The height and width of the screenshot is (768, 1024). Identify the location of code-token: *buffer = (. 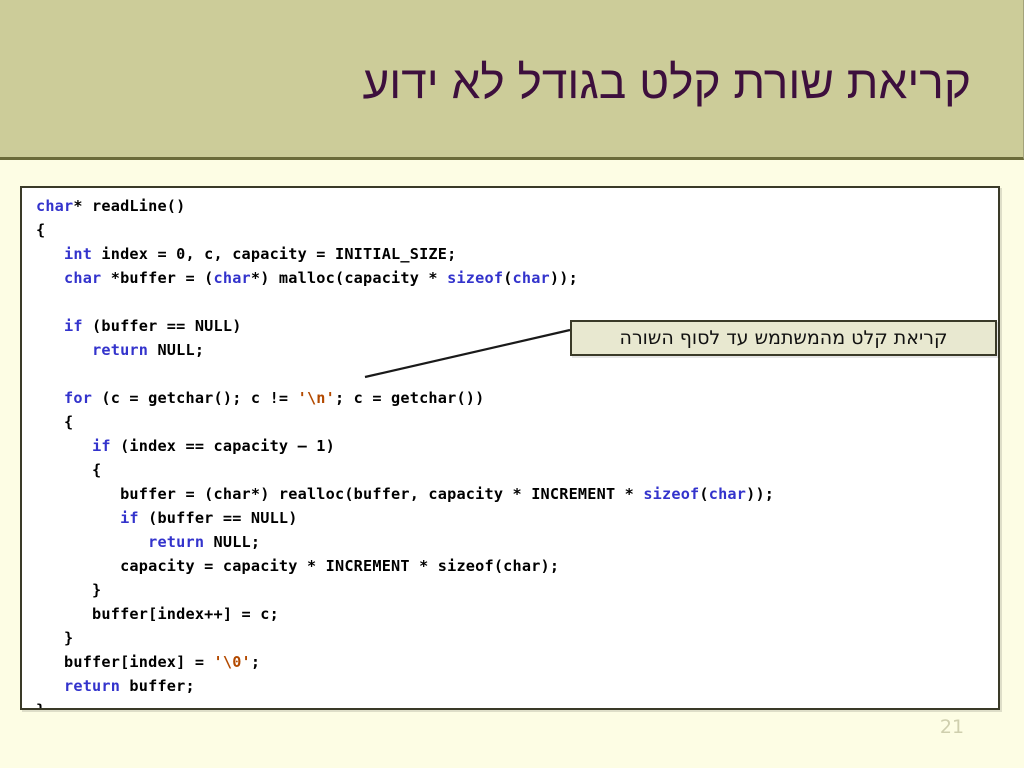
(157, 278).